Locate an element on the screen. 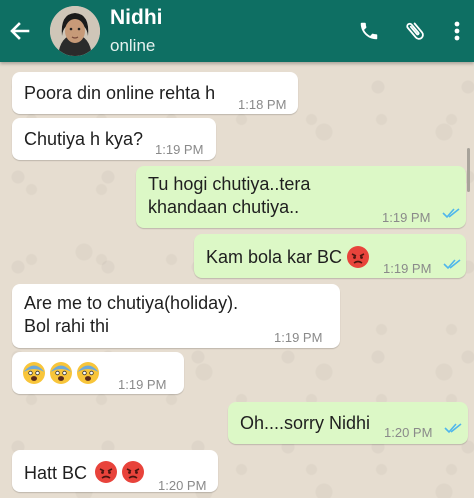 The width and height of the screenshot is (474, 498). message-text: Hatt BC is located at coordinates (56, 473).